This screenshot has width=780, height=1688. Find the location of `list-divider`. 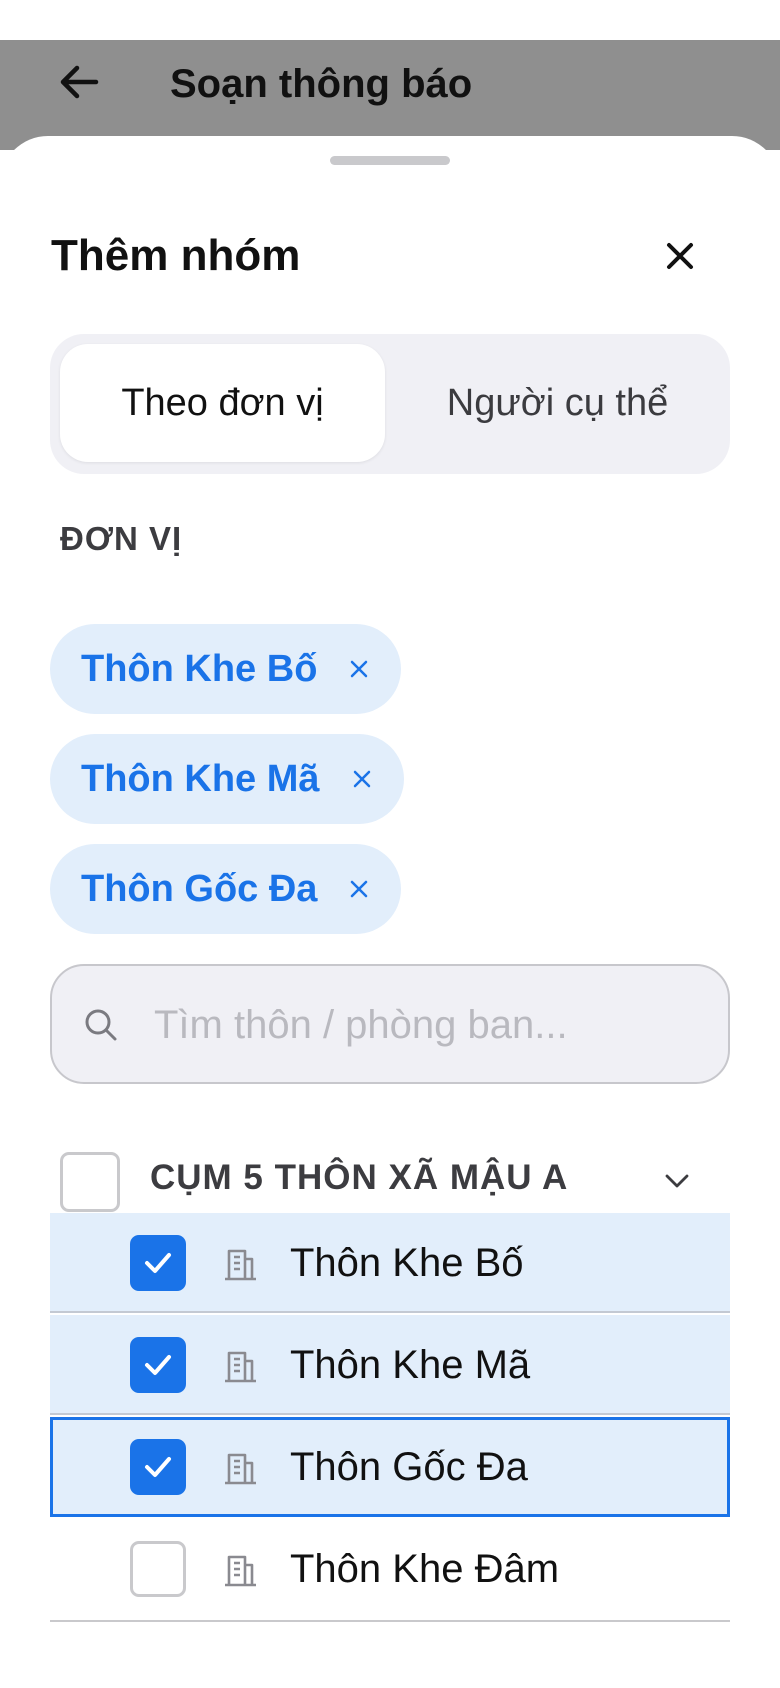

list-divider is located at coordinates (390, 1621).